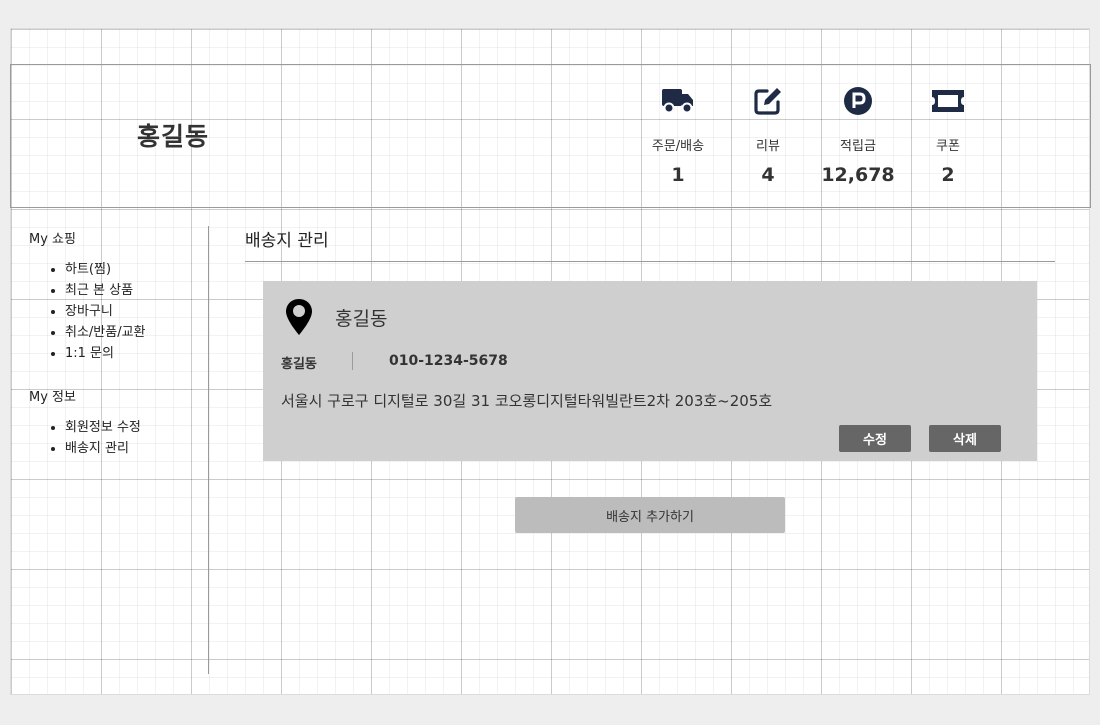  I want to click on stat-points: 적립금 12,678, so click(858, 135).